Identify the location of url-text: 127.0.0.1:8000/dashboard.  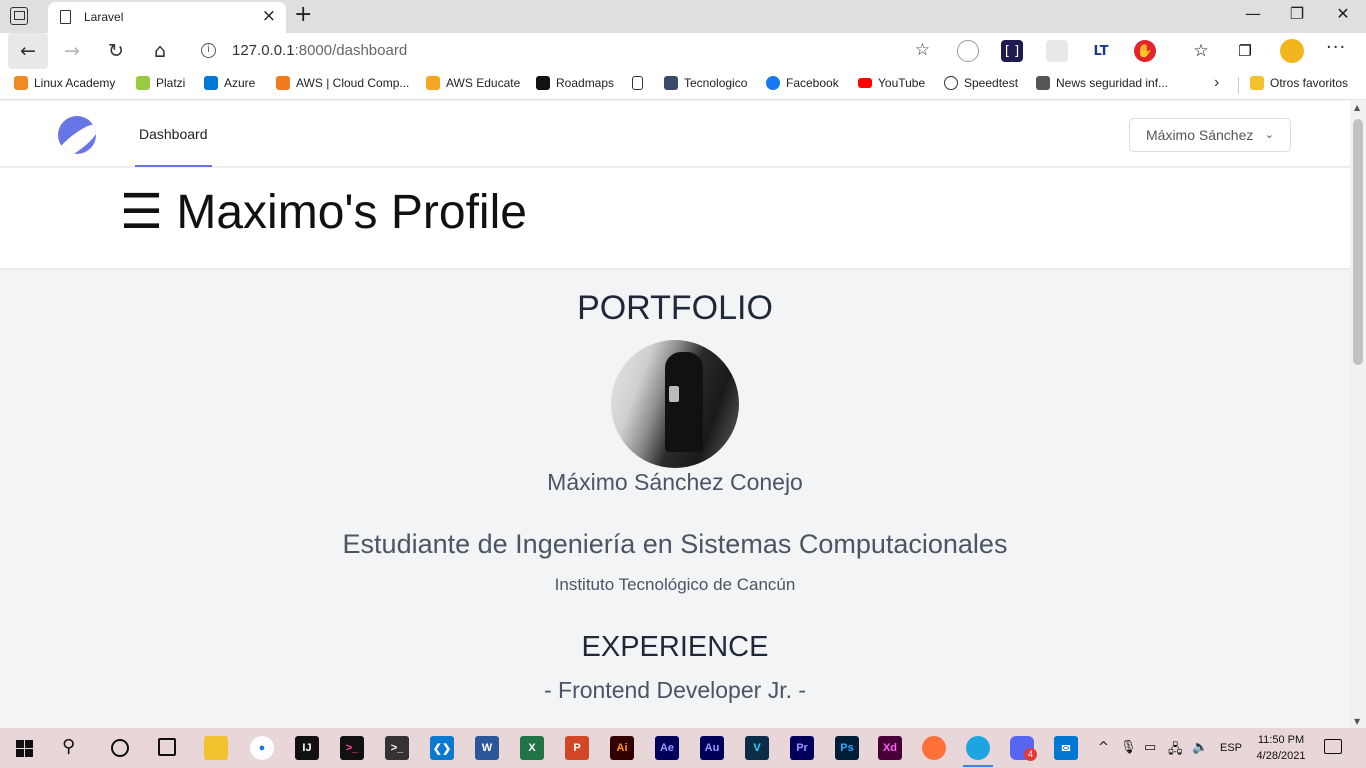
(319, 50).